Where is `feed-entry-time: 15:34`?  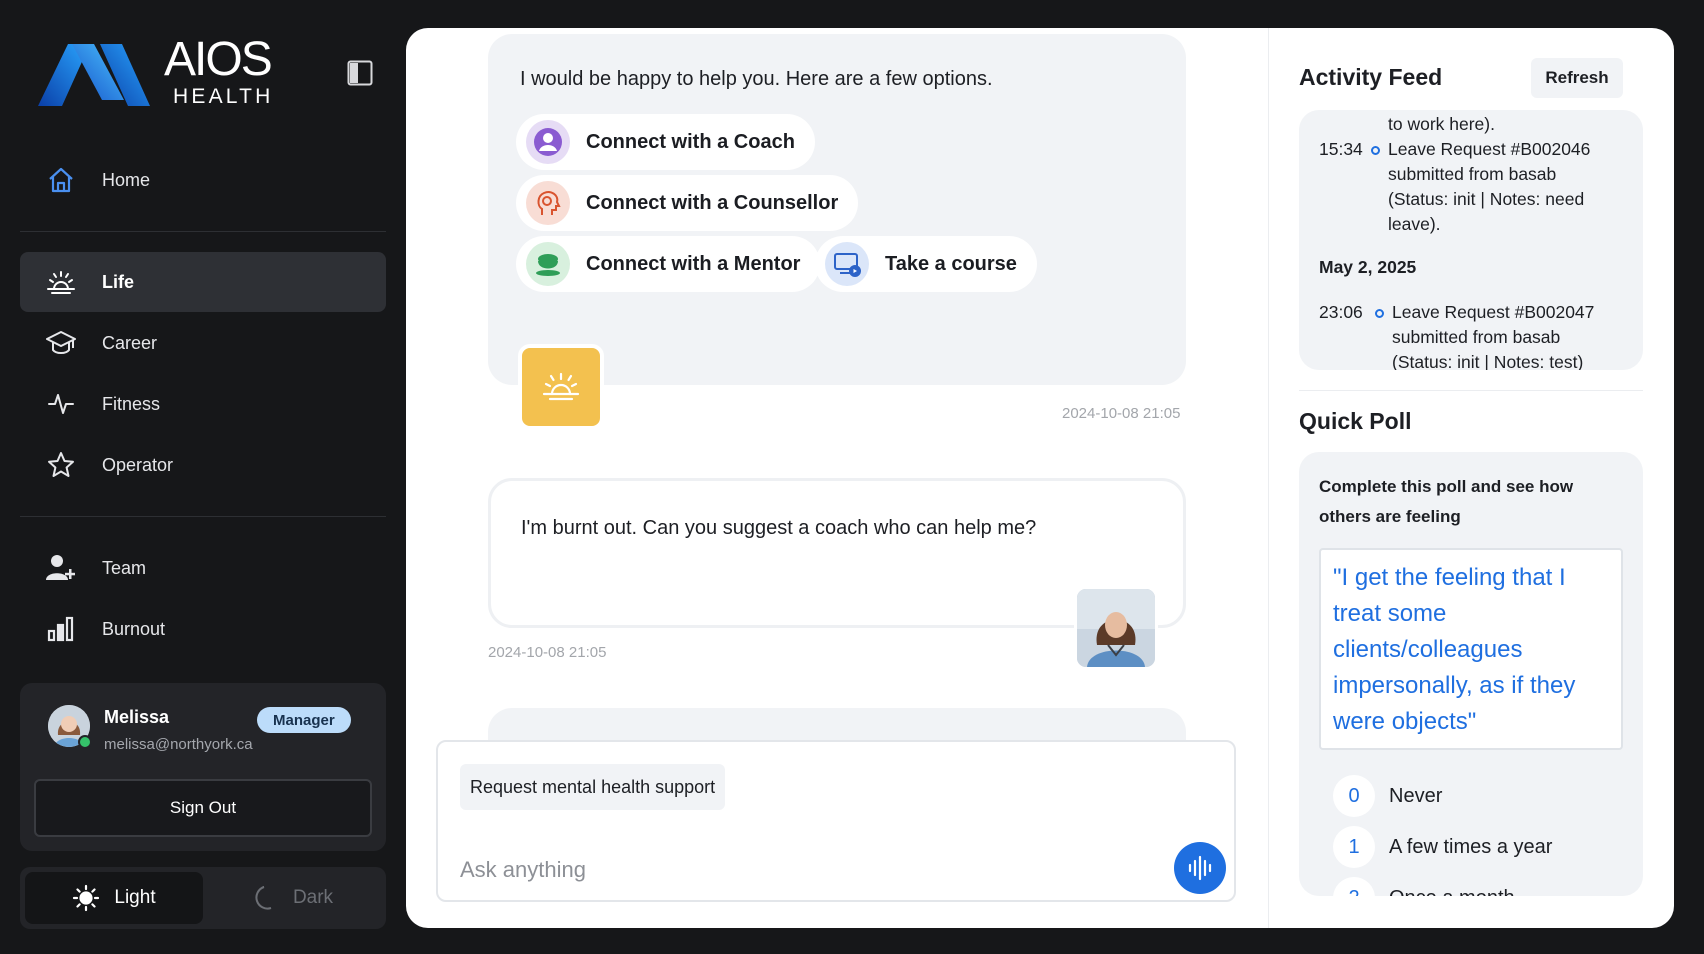 feed-entry-time: 15:34 is located at coordinates (1341, 149).